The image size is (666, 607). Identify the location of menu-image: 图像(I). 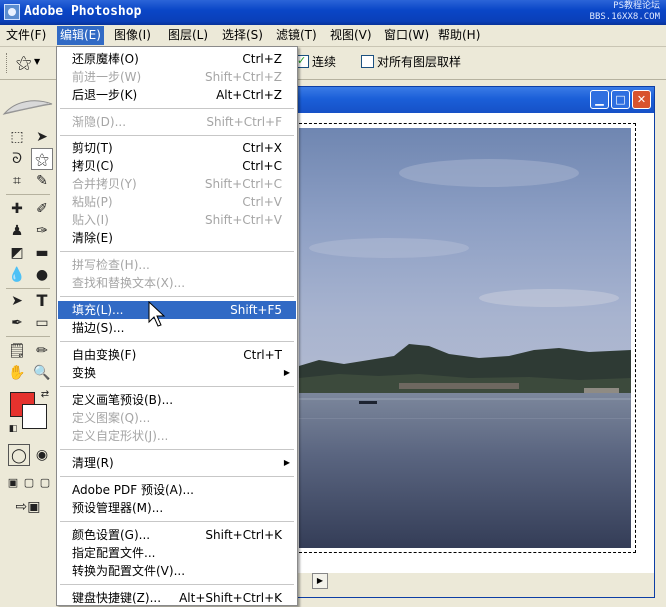
(132, 35).